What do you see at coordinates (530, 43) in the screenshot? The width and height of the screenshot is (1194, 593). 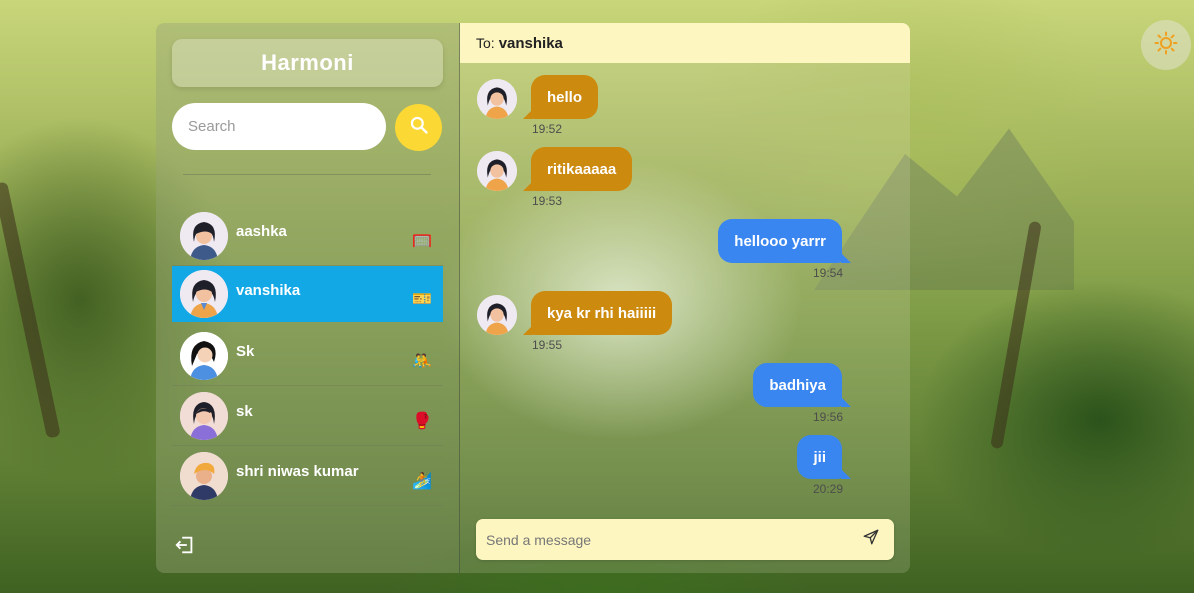 I see `recipient-name: vanshika` at bounding box center [530, 43].